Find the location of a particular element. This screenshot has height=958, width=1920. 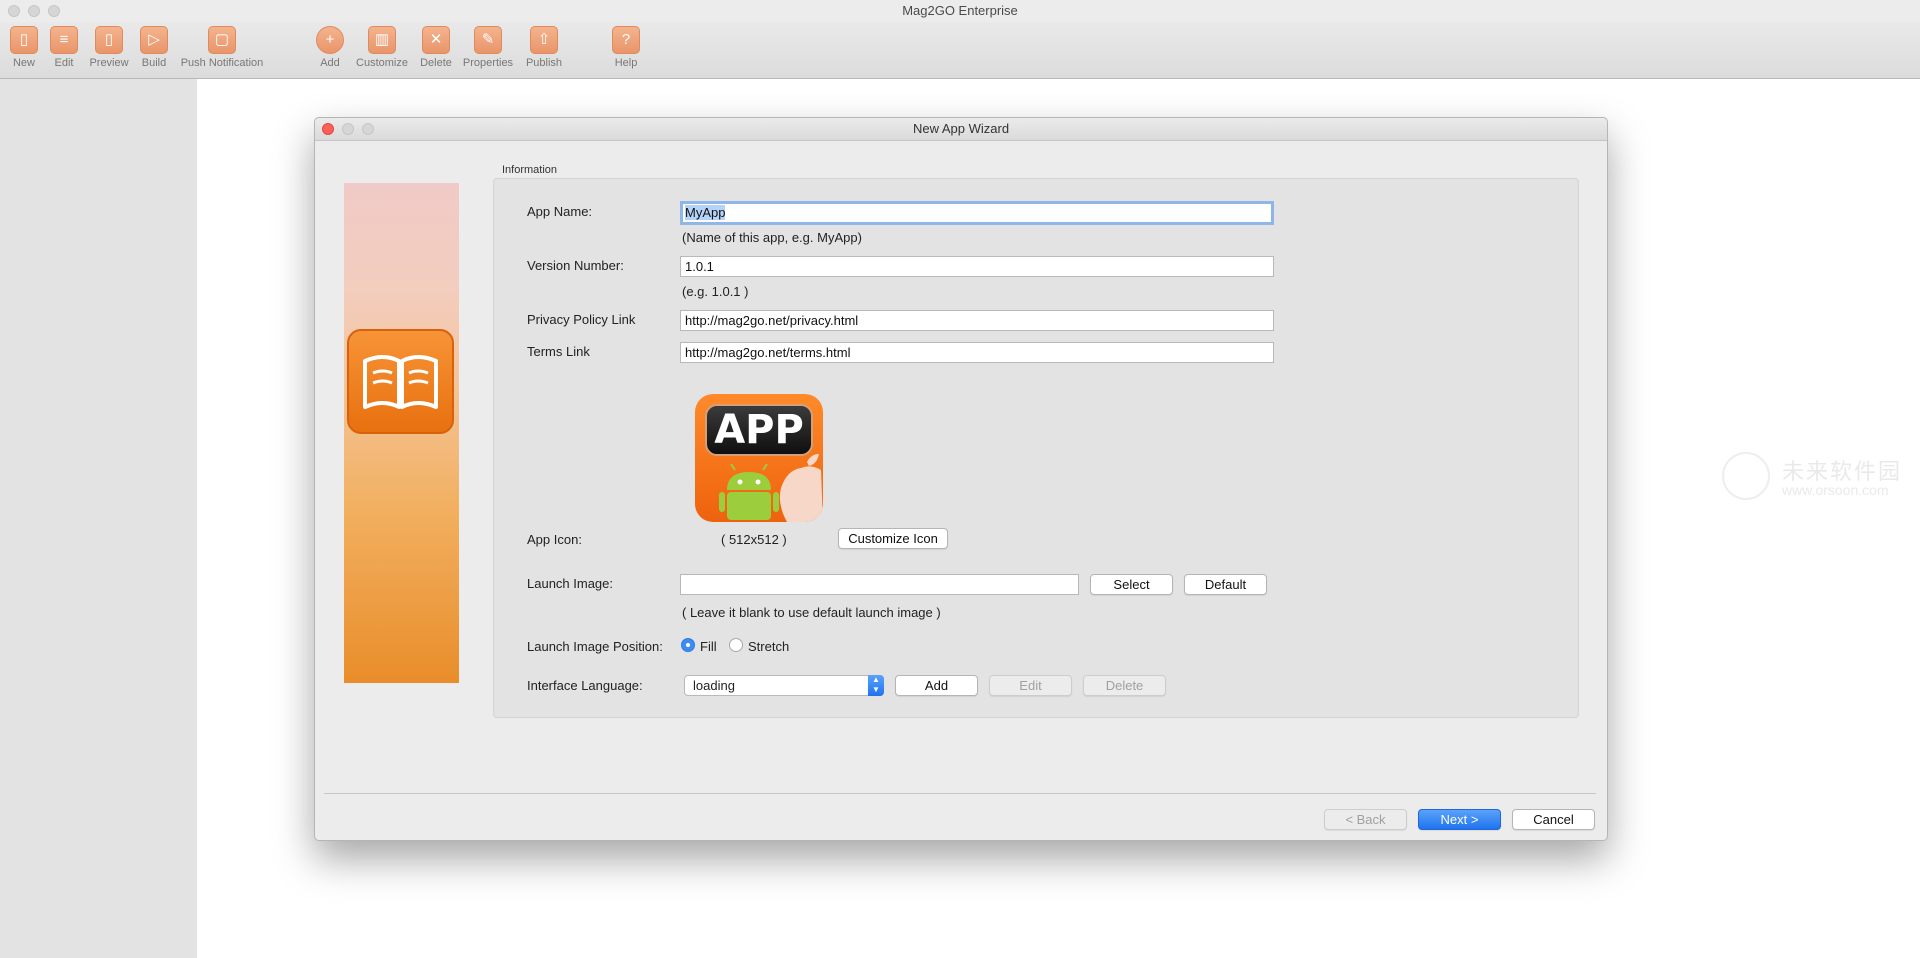

terms-link-label: Terms Link is located at coordinates (558, 351).